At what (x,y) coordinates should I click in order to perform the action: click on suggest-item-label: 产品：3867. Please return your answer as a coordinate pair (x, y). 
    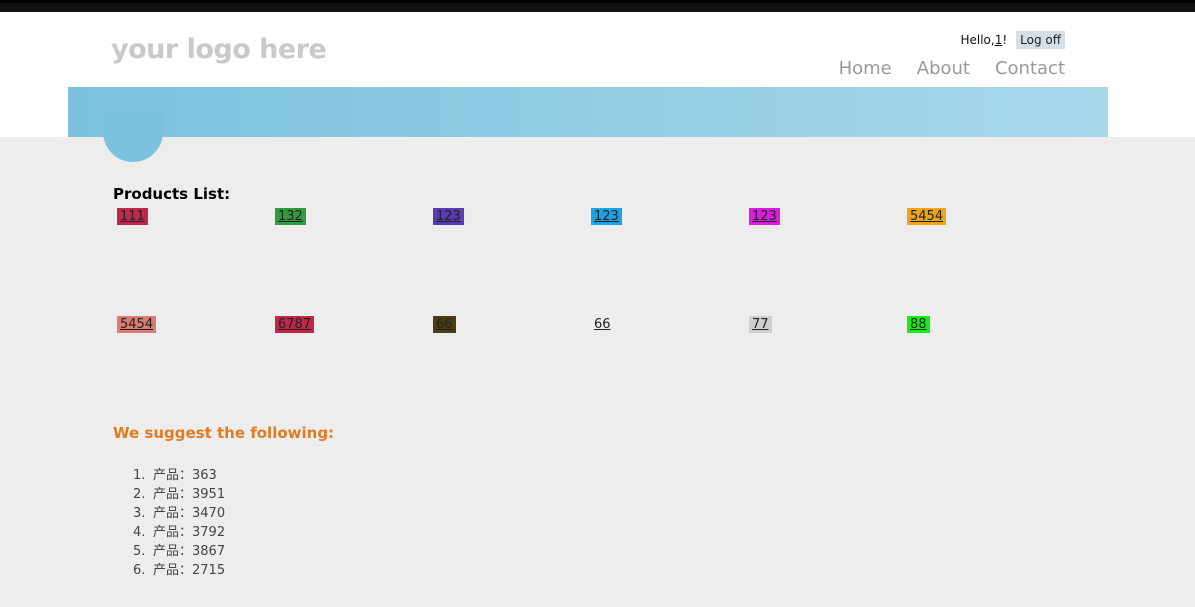
    Looking at the image, I should click on (189, 551).